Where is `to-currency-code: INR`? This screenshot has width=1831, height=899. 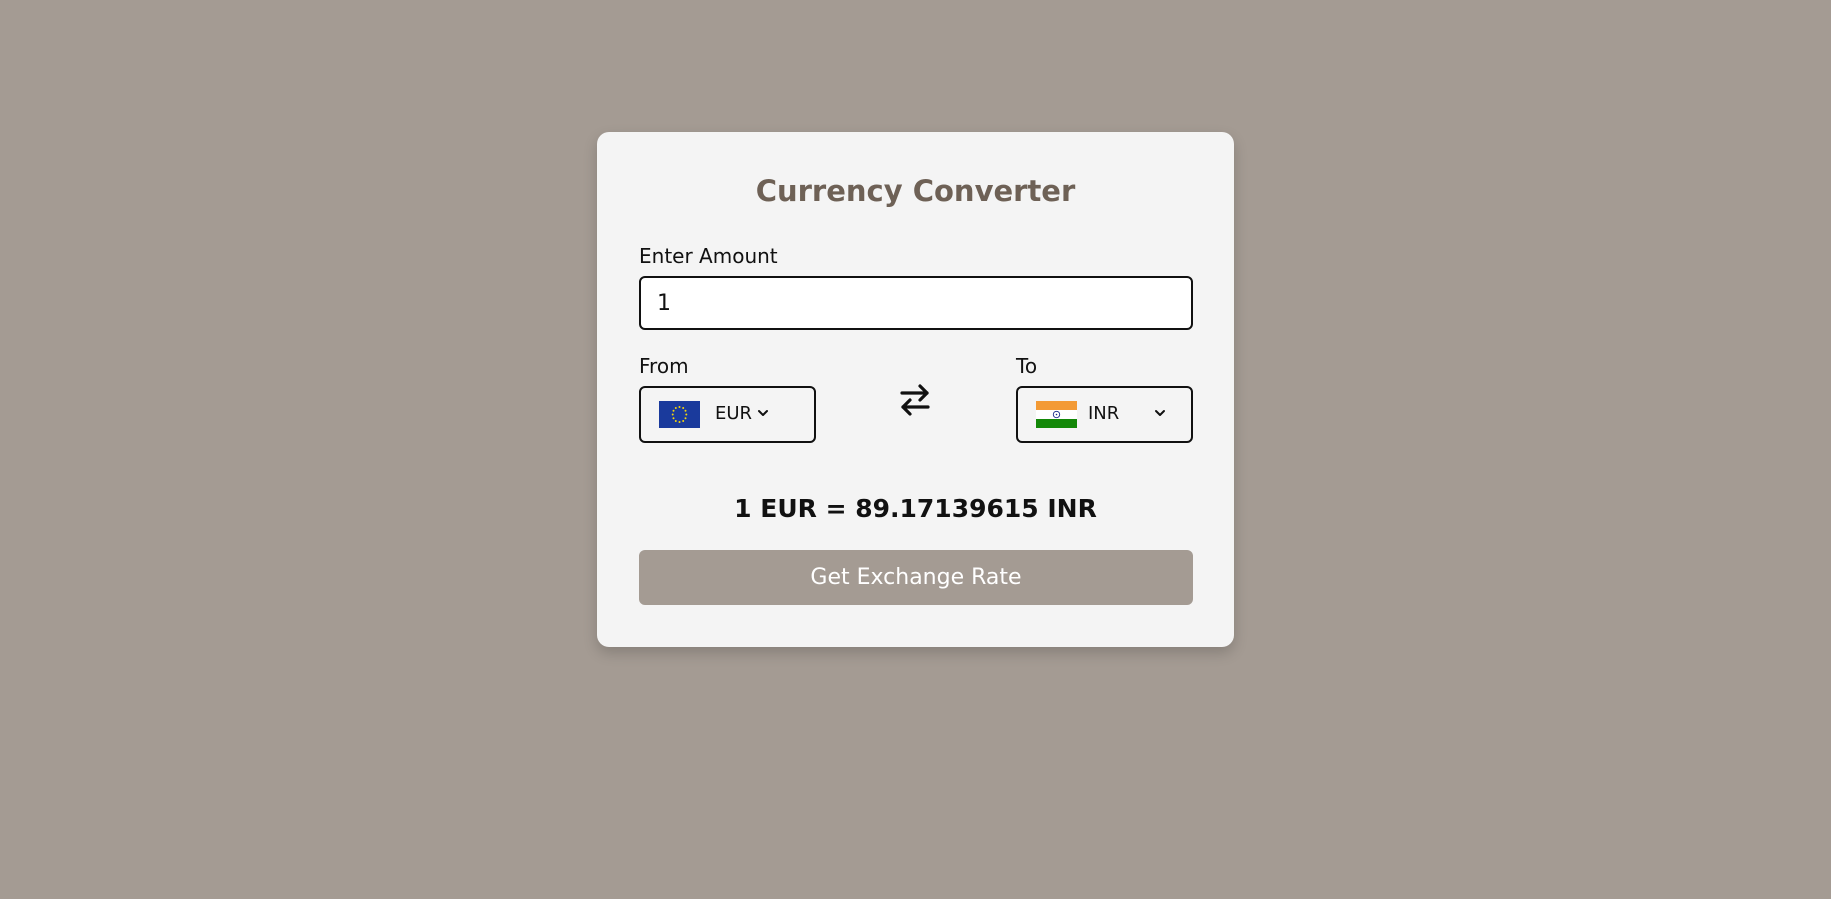 to-currency-code: INR is located at coordinates (1104, 413).